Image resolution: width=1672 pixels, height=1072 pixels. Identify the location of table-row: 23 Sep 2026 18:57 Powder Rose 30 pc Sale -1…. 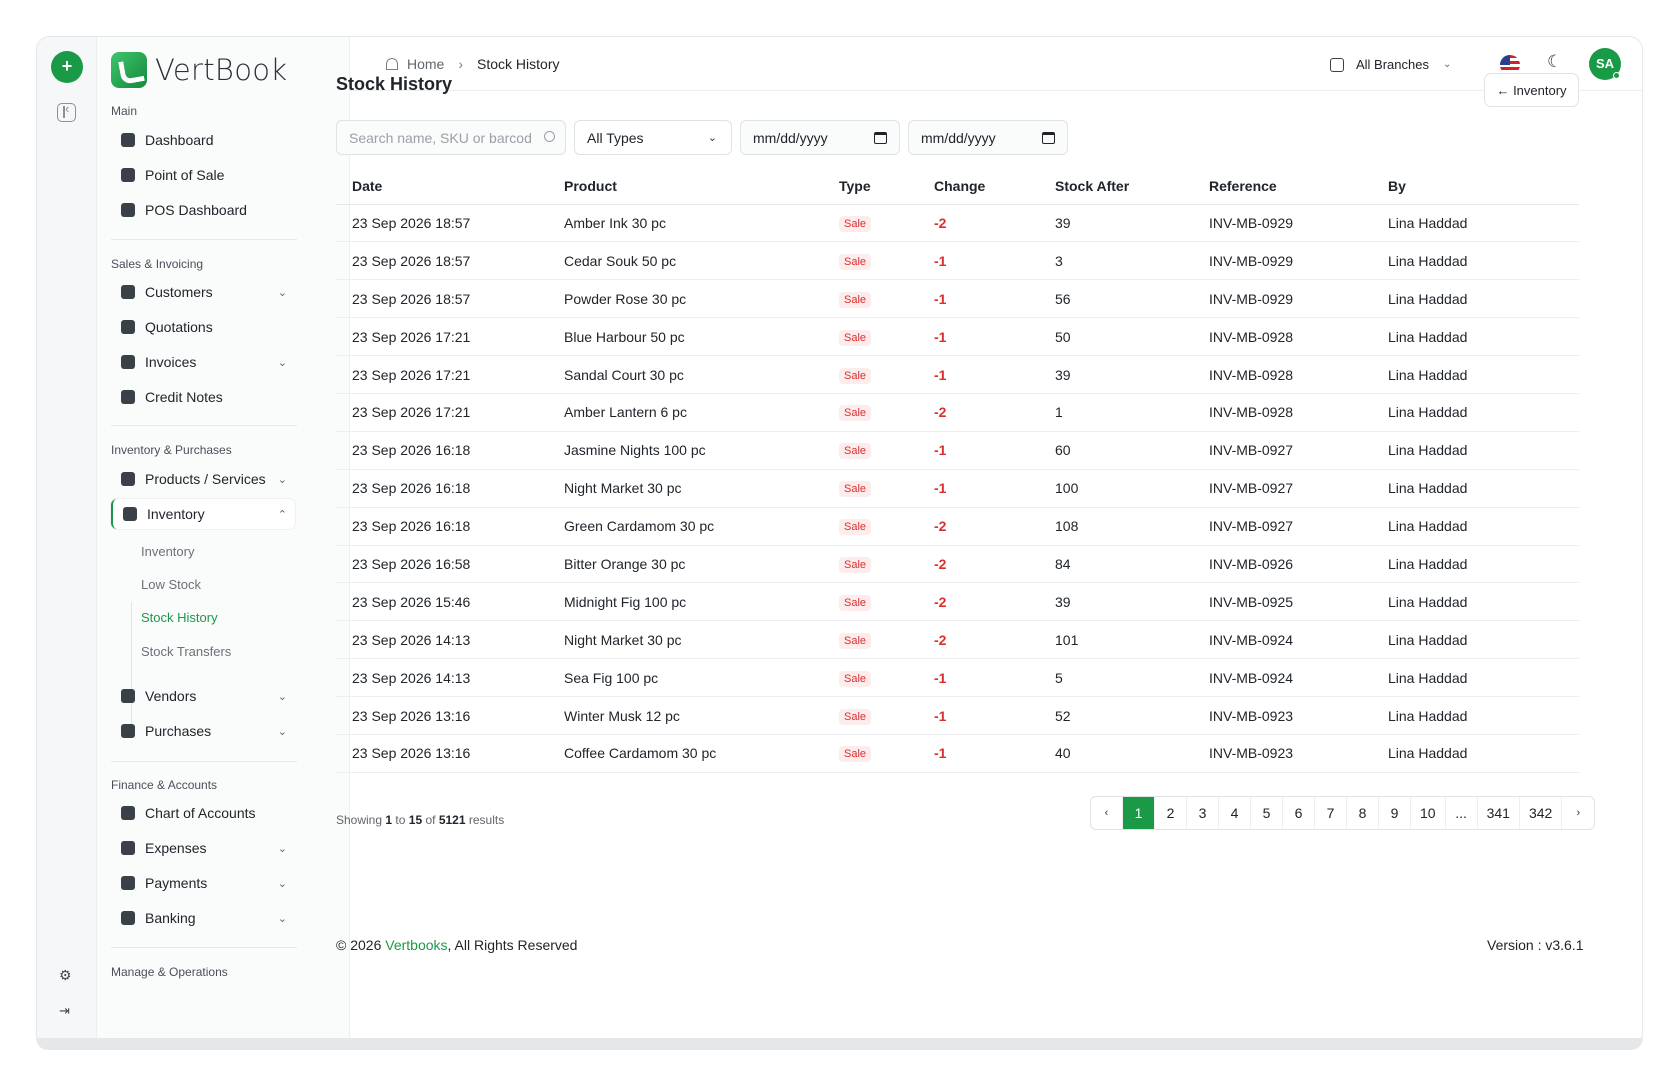
(957, 299).